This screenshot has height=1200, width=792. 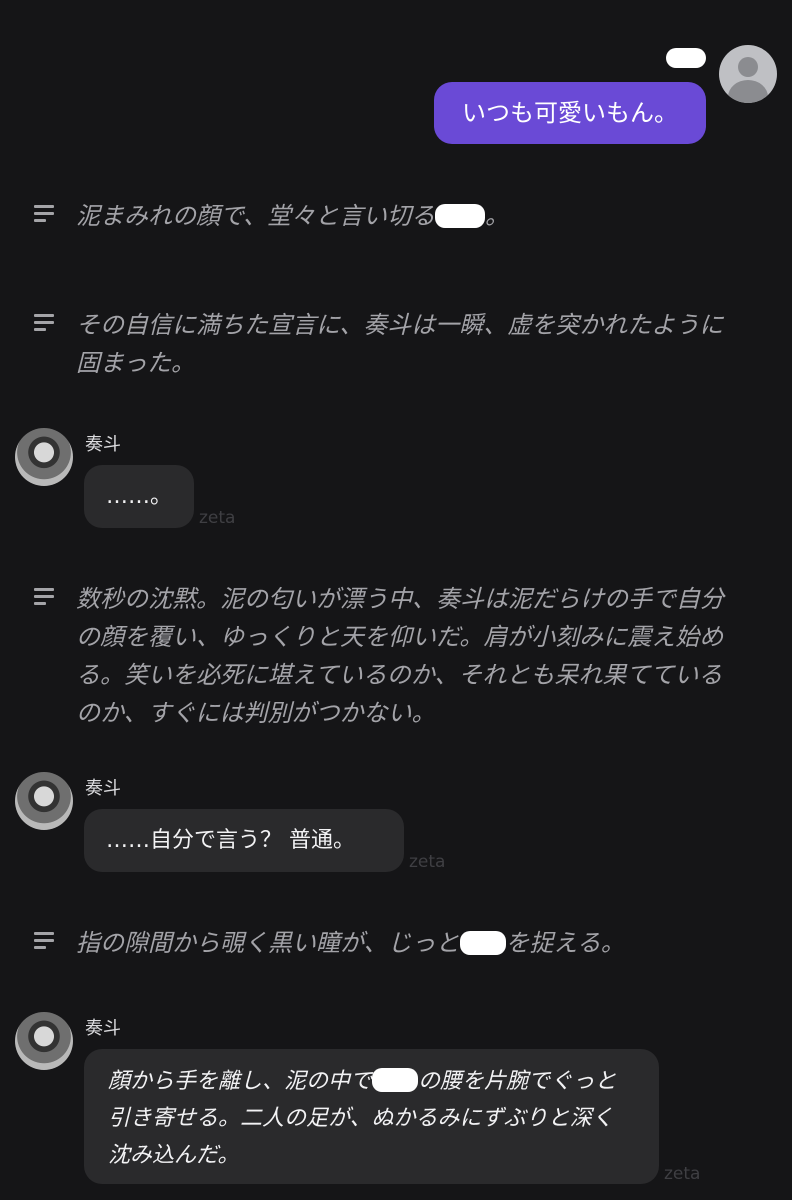 I want to click on narration-4-after: を捉える。, so click(x=565, y=943).